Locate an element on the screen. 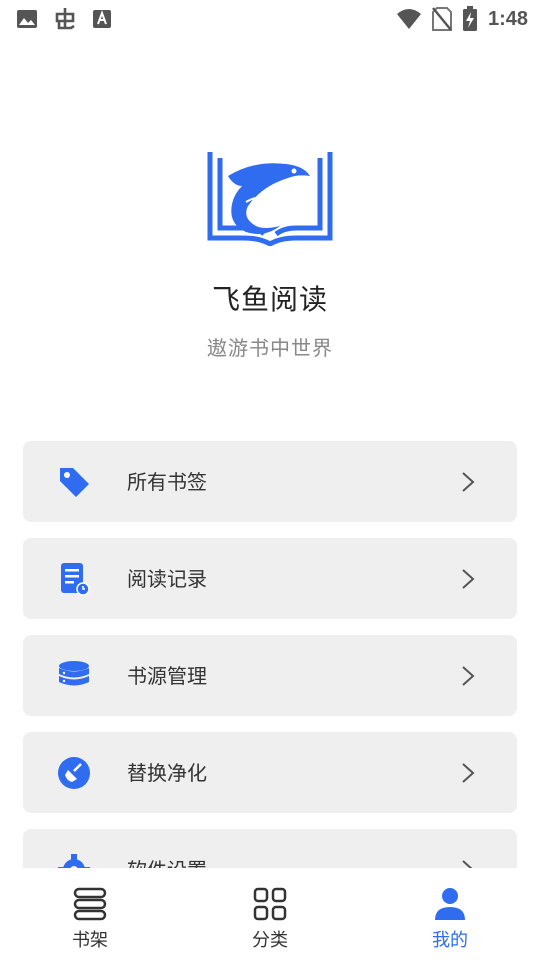 This screenshot has height=960, width=540. app-slogan: 遨游书中世界 is located at coordinates (270, 348).